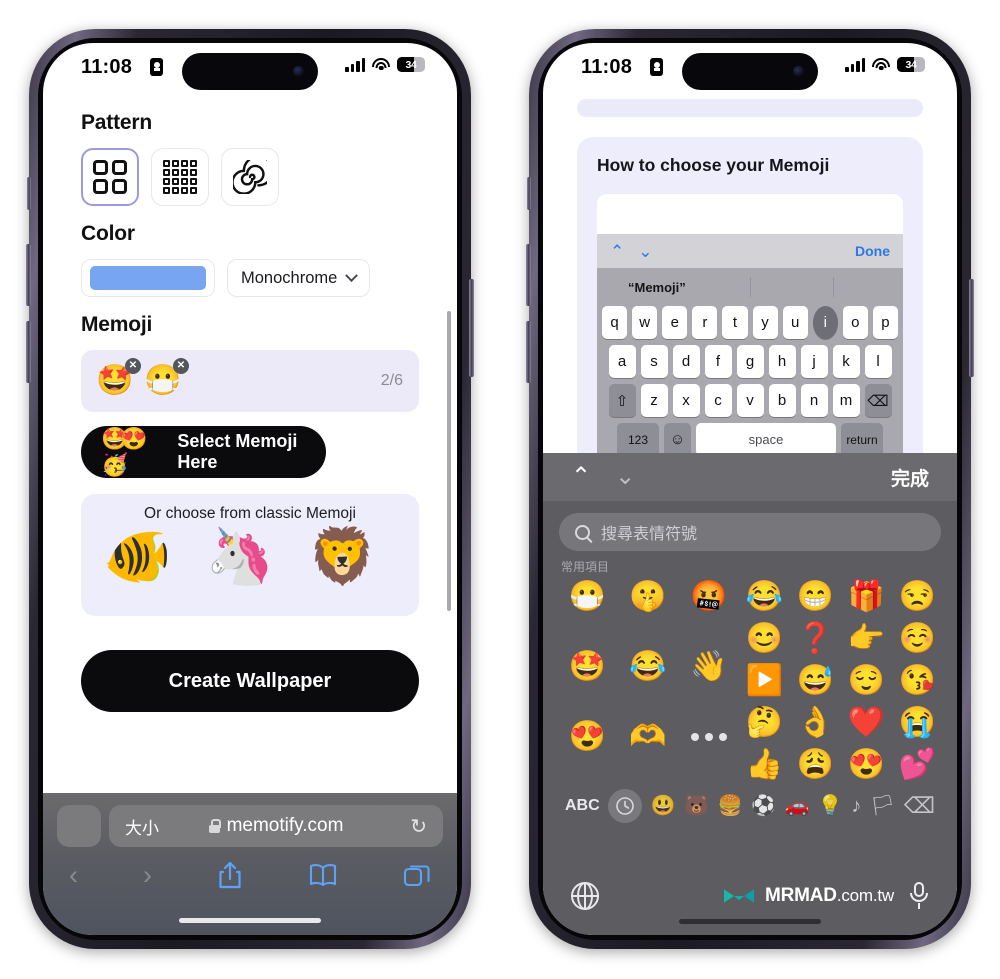 This screenshot has width=1000, height=979. I want to click on how-to-card-title: How to choose your Memoji, so click(713, 165).